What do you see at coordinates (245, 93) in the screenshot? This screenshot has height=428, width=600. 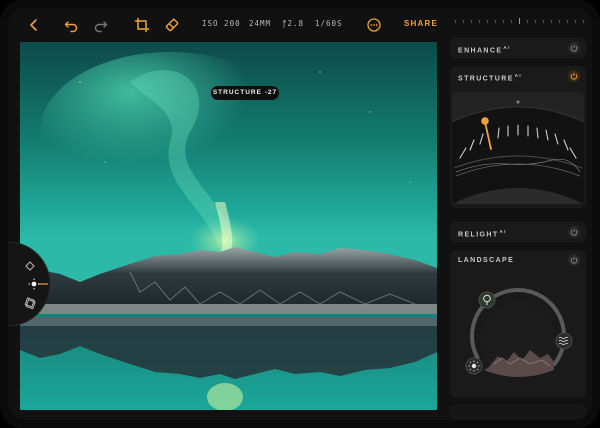 I see `structure-value-overlay: STRUCTURE -27` at bounding box center [245, 93].